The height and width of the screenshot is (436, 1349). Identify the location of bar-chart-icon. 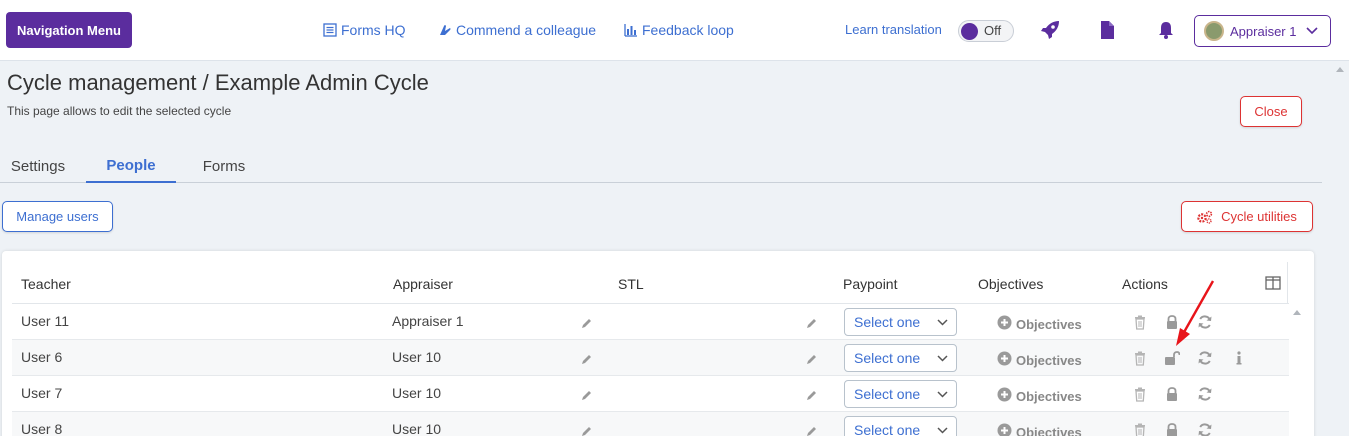
(630, 30).